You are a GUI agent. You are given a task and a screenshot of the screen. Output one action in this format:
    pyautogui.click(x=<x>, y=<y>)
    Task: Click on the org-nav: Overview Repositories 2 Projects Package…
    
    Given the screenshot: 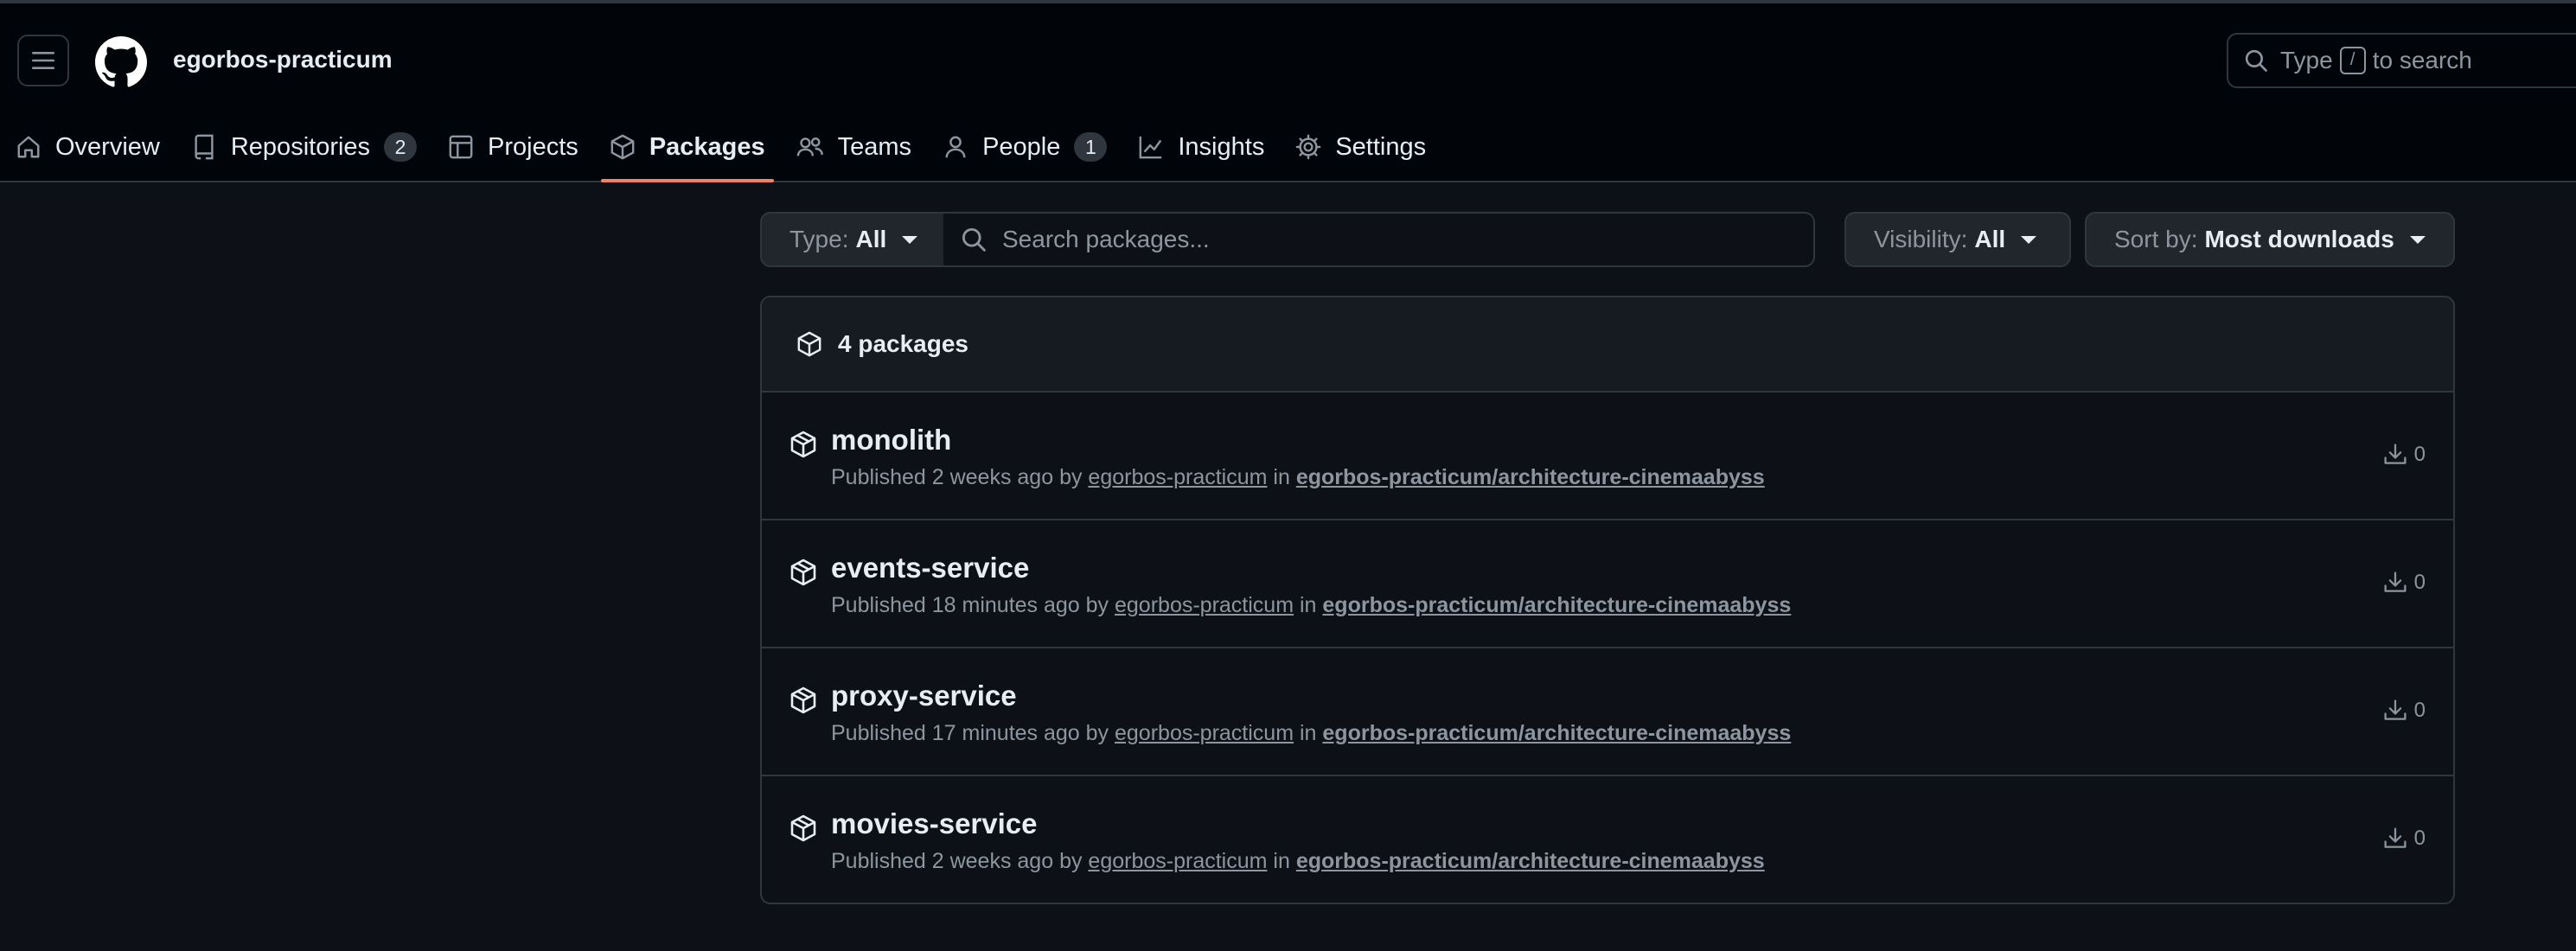 What is the action you would take?
    pyautogui.click(x=721, y=152)
    